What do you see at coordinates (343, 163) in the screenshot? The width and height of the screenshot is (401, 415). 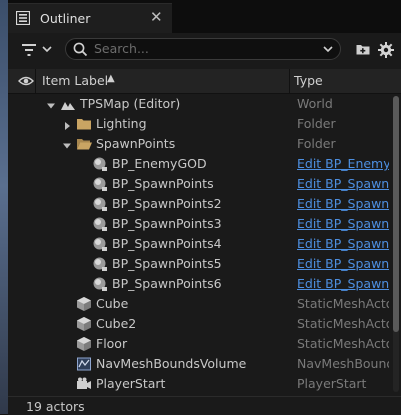 I see `edit-blueprint-link: Edit BP_EnemyGOD` at bounding box center [343, 163].